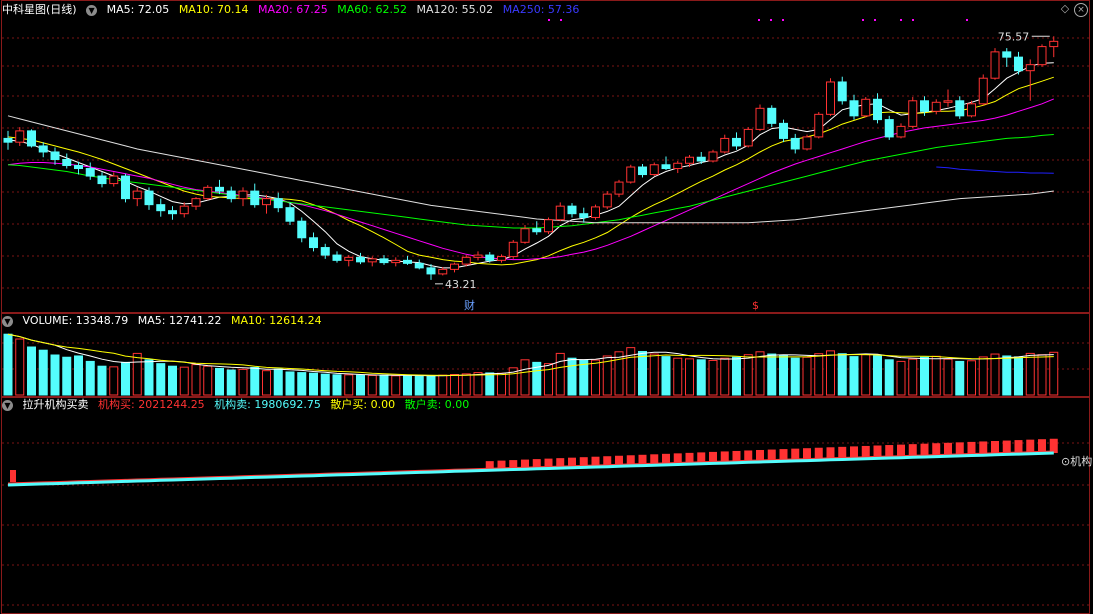 This screenshot has width=1093, height=614. What do you see at coordinates (530, 469) in the screenshot?
I see `inst-sell-line` at bounding box center [530, 469].